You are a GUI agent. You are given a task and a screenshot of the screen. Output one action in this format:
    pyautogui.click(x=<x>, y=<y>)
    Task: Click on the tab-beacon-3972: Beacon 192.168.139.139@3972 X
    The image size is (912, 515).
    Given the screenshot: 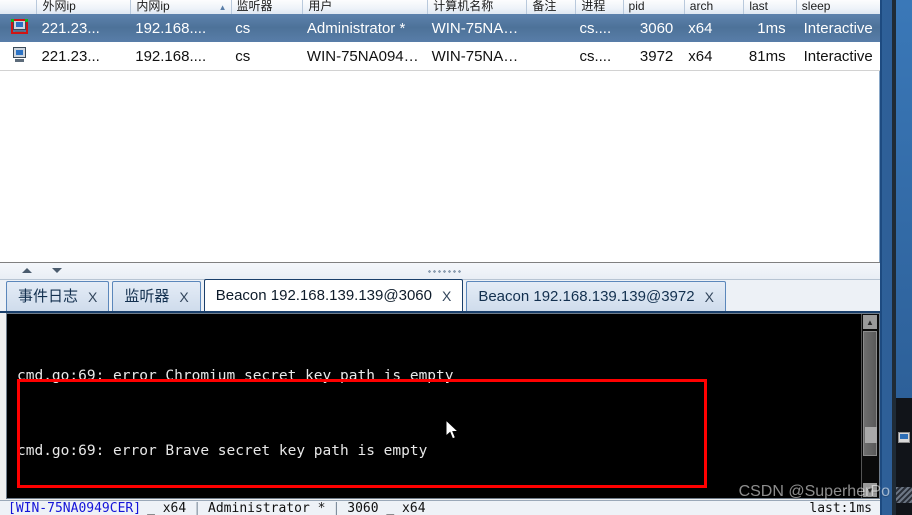 What is the action you would take?
    pyautogui.click(x=596, y=296)
    